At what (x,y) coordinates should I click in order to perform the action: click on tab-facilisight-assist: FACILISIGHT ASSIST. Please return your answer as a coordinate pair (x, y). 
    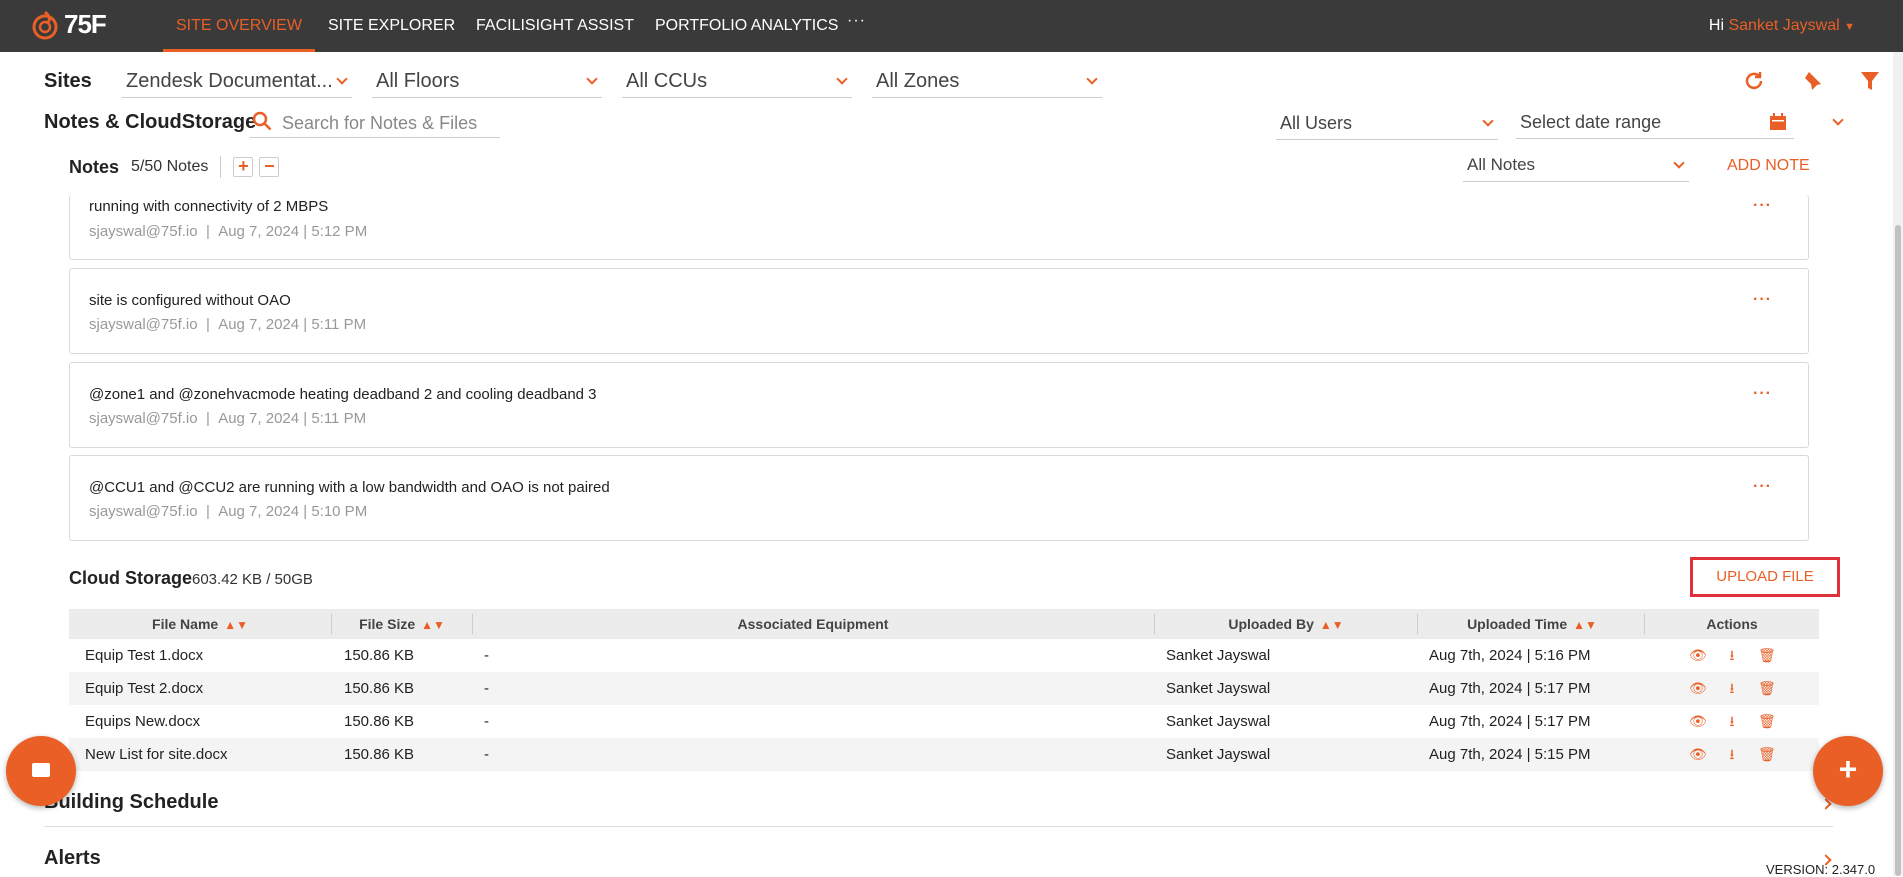
    Looking at the image, I should click on (555, 26).